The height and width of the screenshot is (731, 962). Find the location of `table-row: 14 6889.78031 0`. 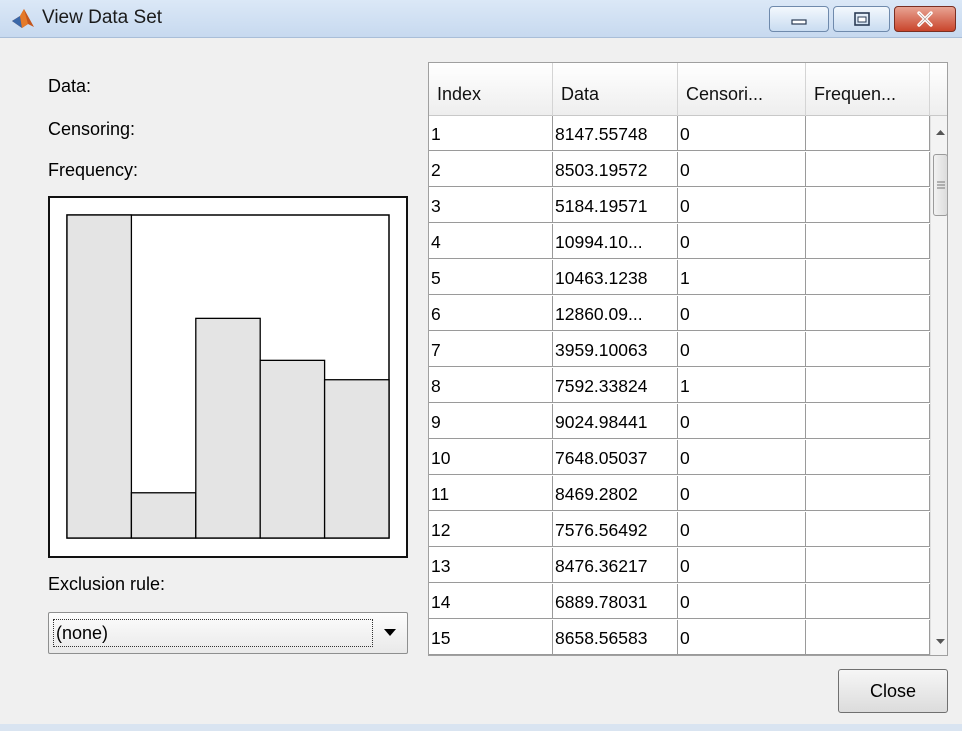

table-row: 14 6889.78031 0 is located at coordinates (679, 601).